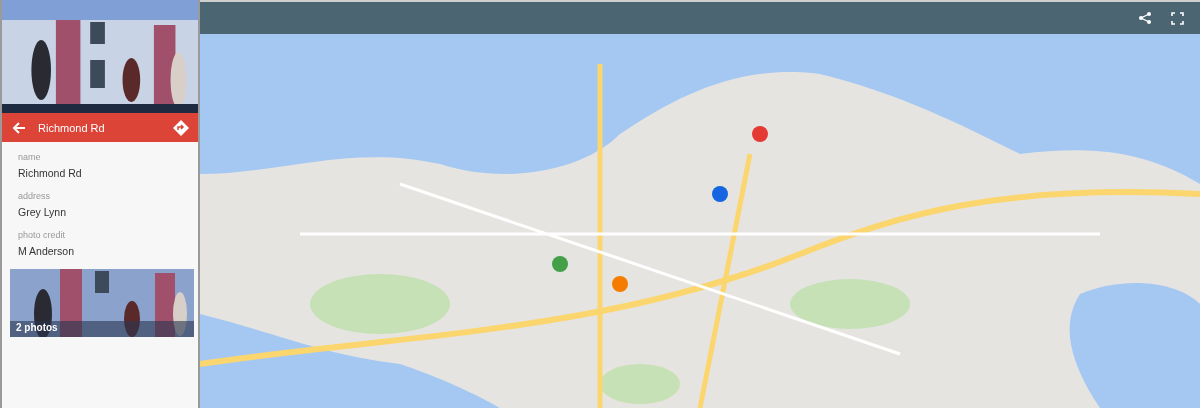  I want to click on fullscreen-icon, so click(1177, 18).